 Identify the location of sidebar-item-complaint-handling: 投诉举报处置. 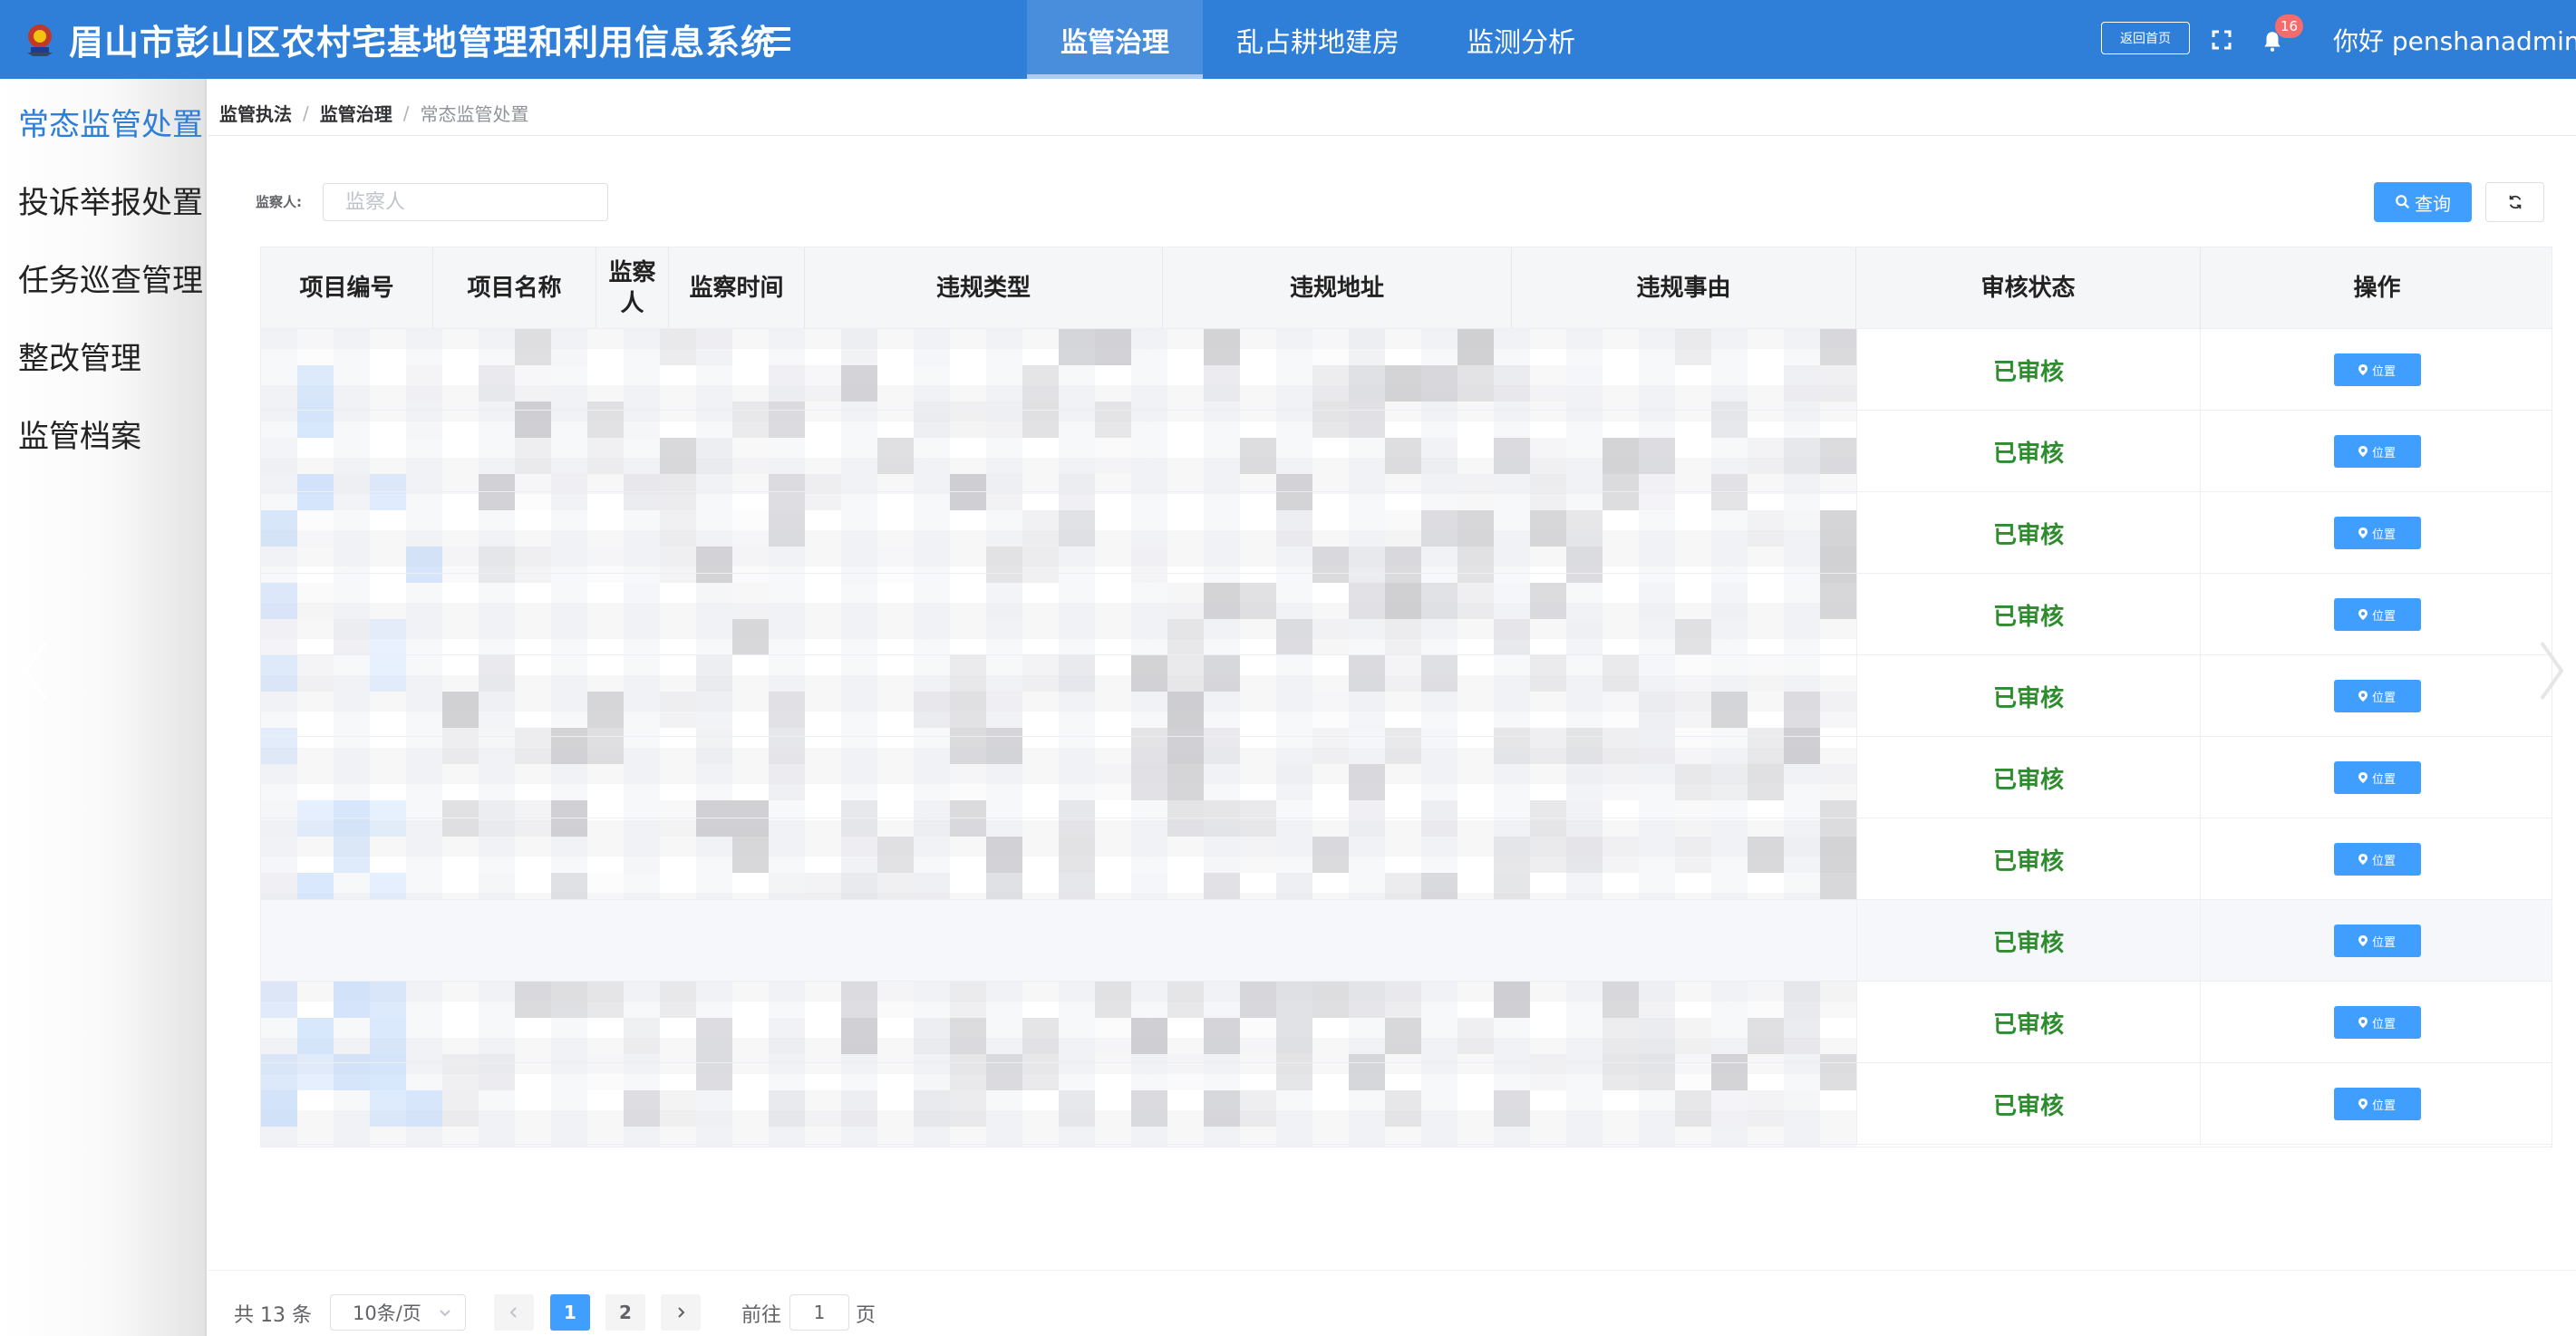
(110, 200).